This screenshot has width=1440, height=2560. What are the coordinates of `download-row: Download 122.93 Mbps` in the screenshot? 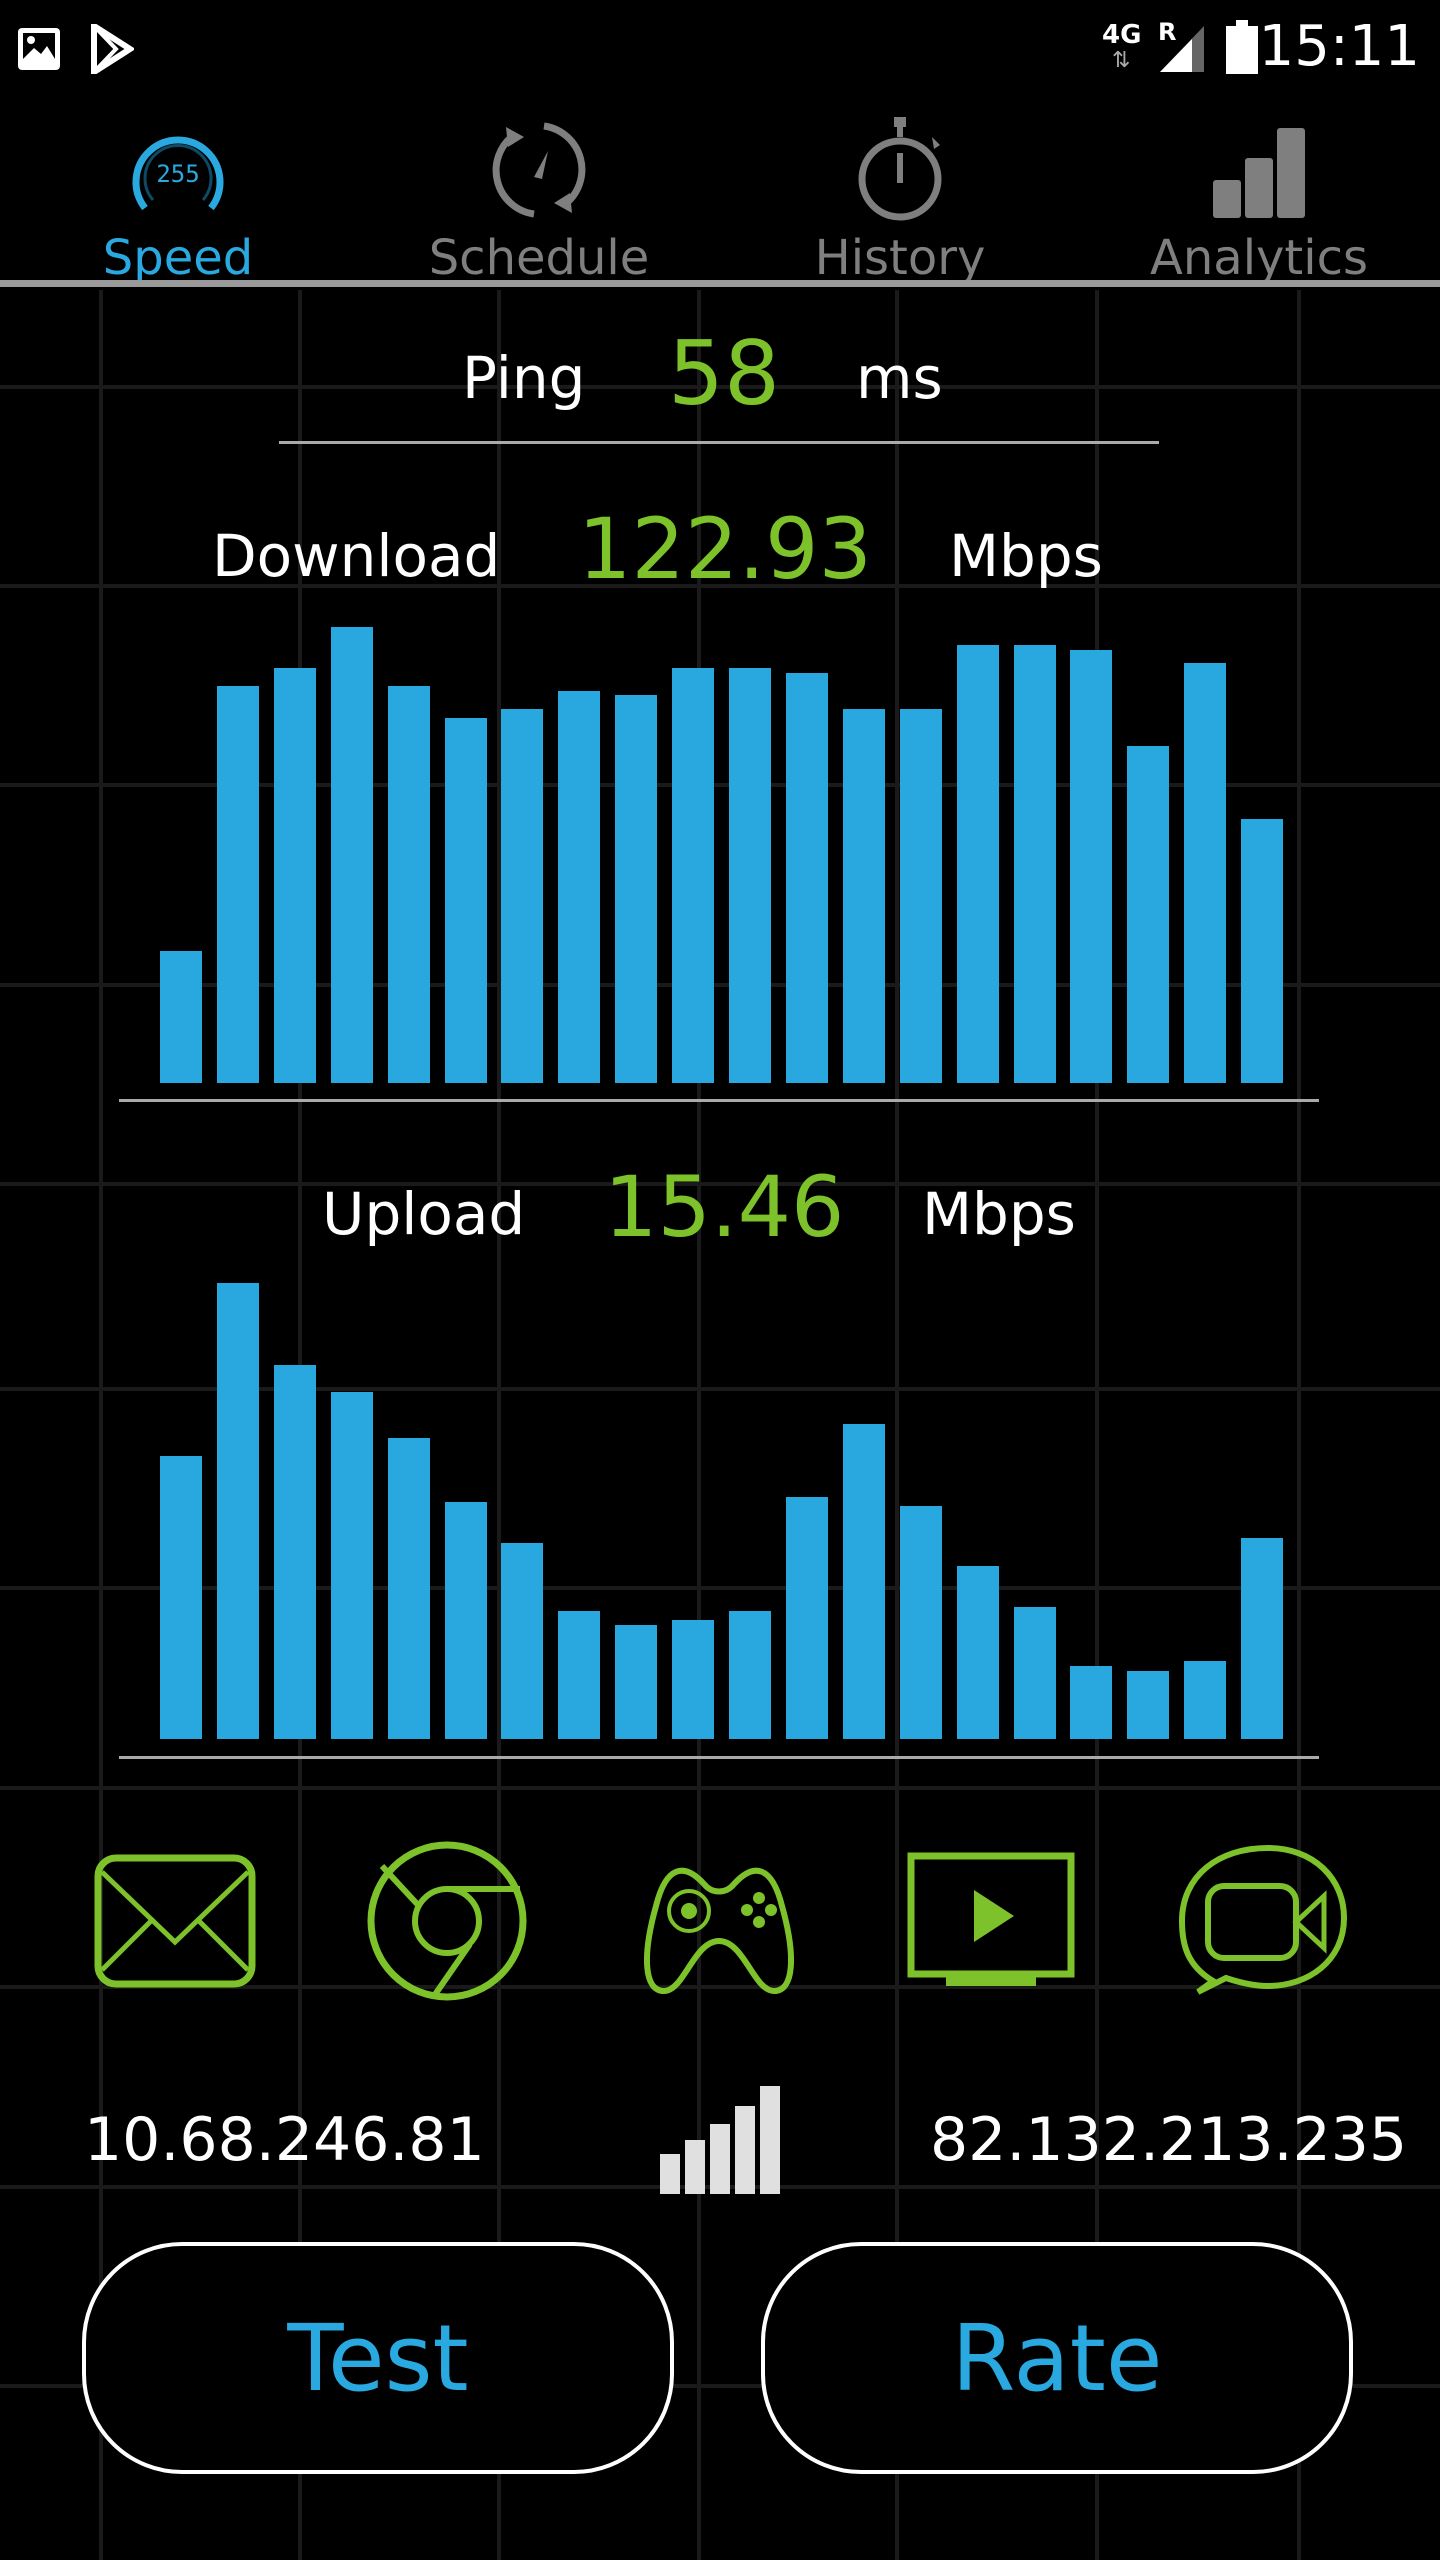 It's located at (720, 550).